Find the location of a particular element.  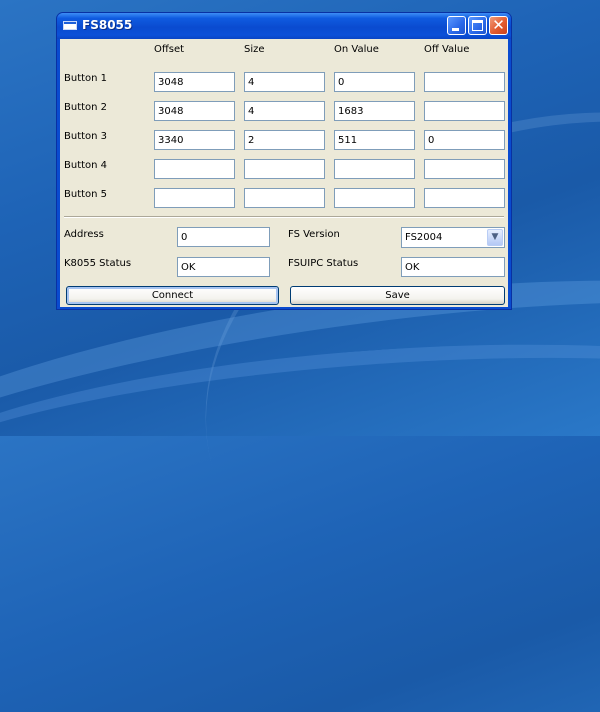

column-header-off-value: Off Value is located at coordinates (447, 49).